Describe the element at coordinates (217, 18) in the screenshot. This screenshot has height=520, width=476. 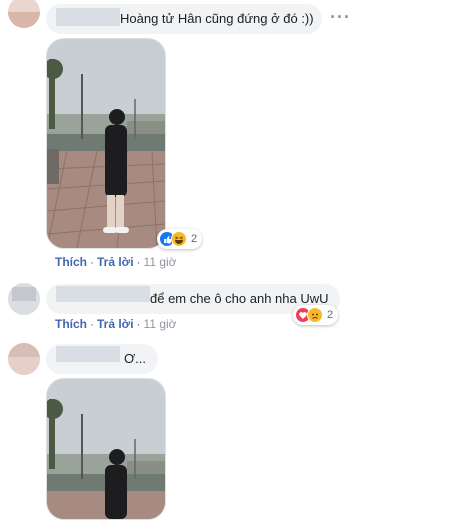
I see `comment-text: Hoàng tử Hân cũng đứng ở đó :))` at that location.